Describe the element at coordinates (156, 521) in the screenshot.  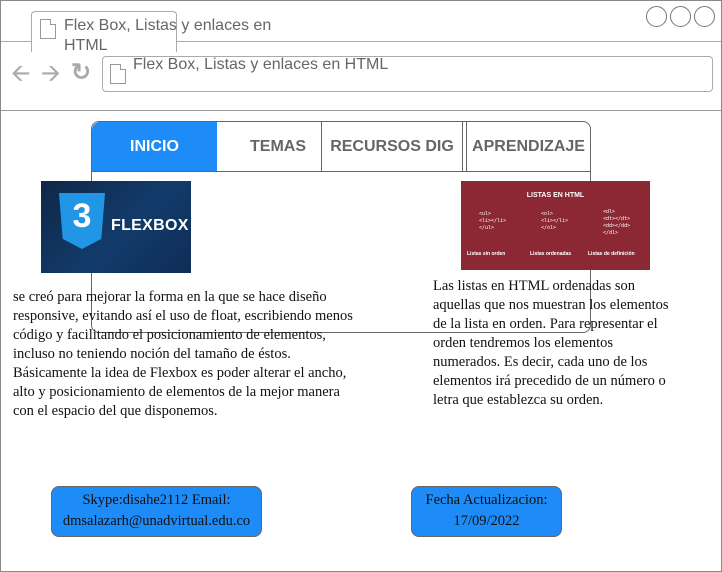
I see `contact-email: dmsalazarh@unadvirtual.edu.co` at that location.